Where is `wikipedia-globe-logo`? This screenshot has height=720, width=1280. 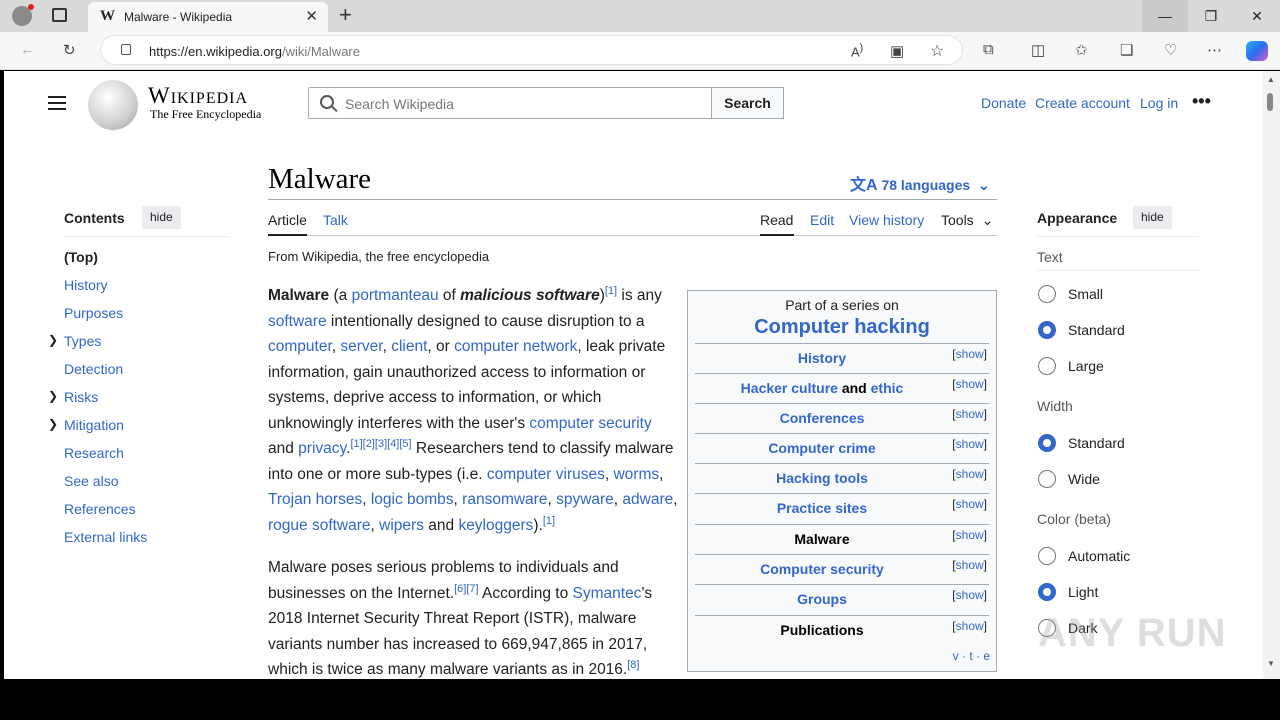
wikipedia-globe-logo is located at coordinates (113, 105).